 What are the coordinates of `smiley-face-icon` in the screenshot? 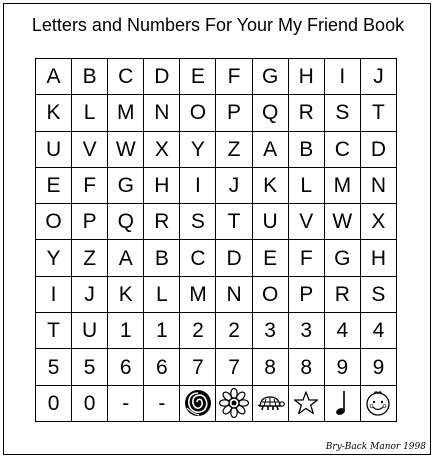 It's located at (378, 403).